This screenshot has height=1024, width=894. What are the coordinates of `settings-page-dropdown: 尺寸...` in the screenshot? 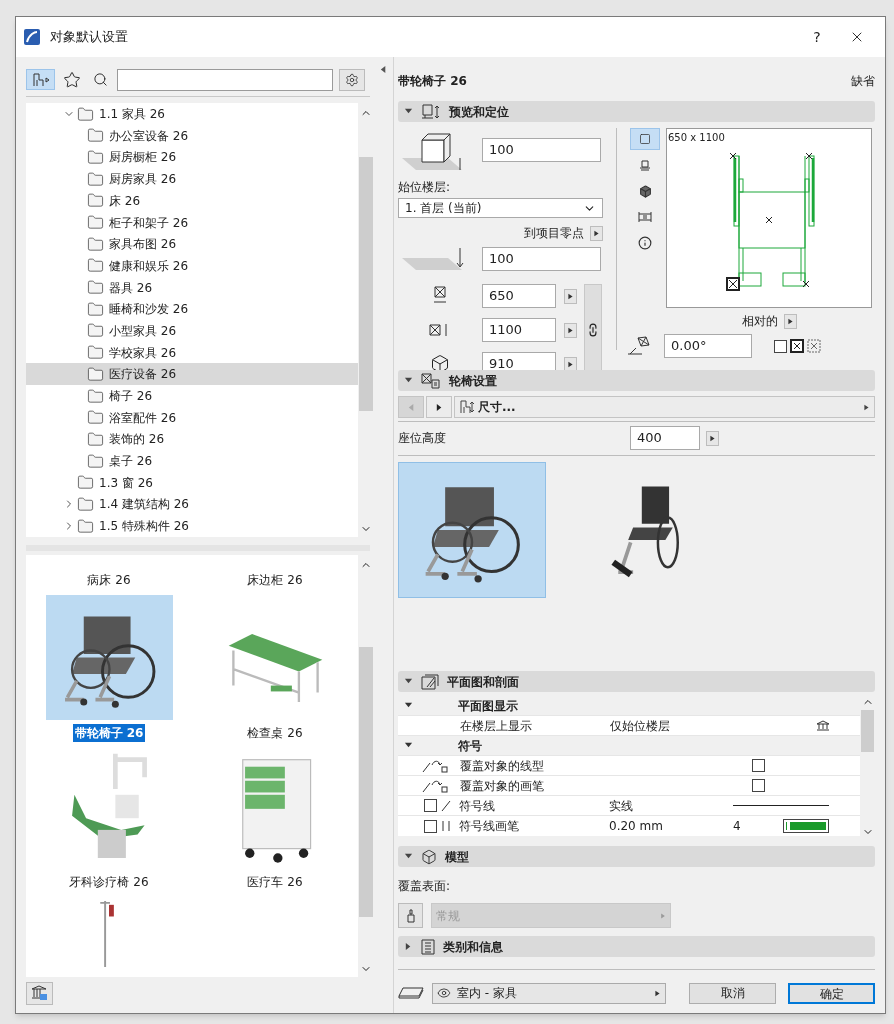 It's located at (664, 407).